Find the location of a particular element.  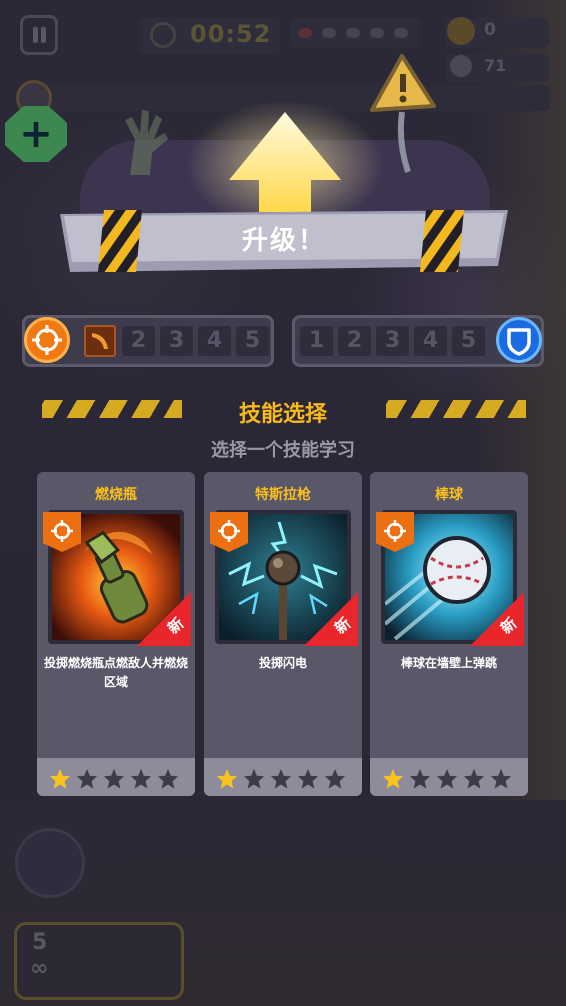

skill-card-molotov: 燃烧瓶 新 投掷燃烧瓶点燃敌人并燃烧区域 is located at coordinates (116, 634).